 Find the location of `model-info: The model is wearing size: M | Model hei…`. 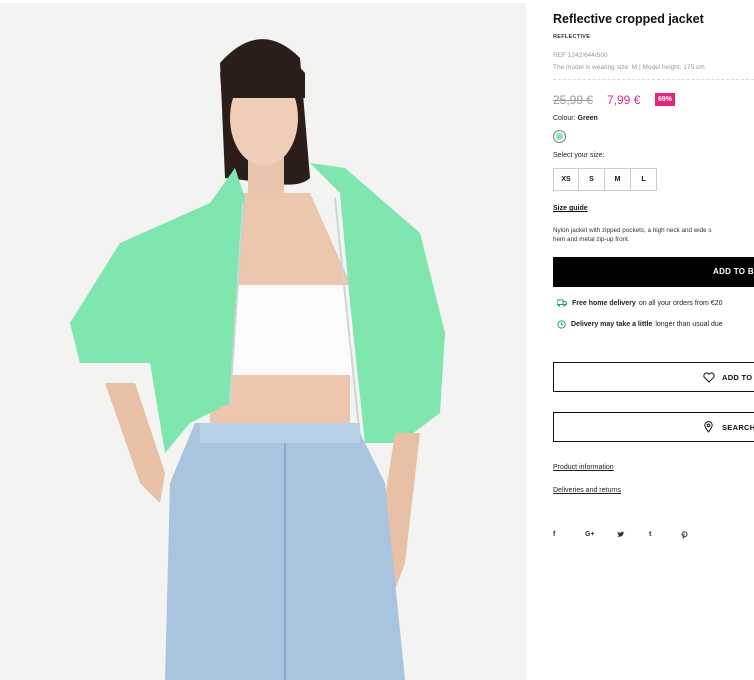

model-info: The model is wearing size: M | Model hei… is located at coordinates (629, 67).